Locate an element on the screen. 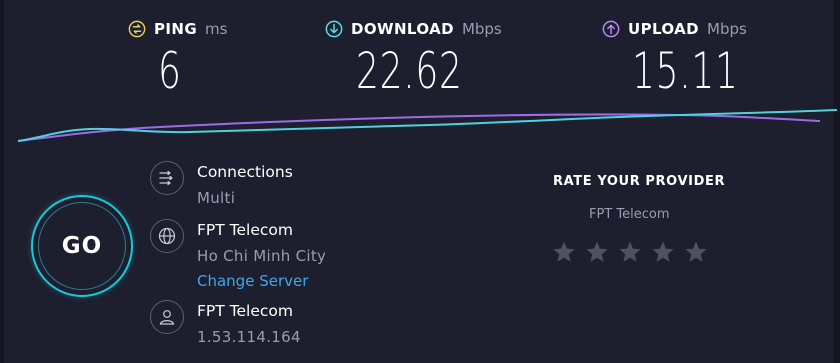 The width and height of the screenshot is (840, 363). right-edge is located at coordinates (837, 181).